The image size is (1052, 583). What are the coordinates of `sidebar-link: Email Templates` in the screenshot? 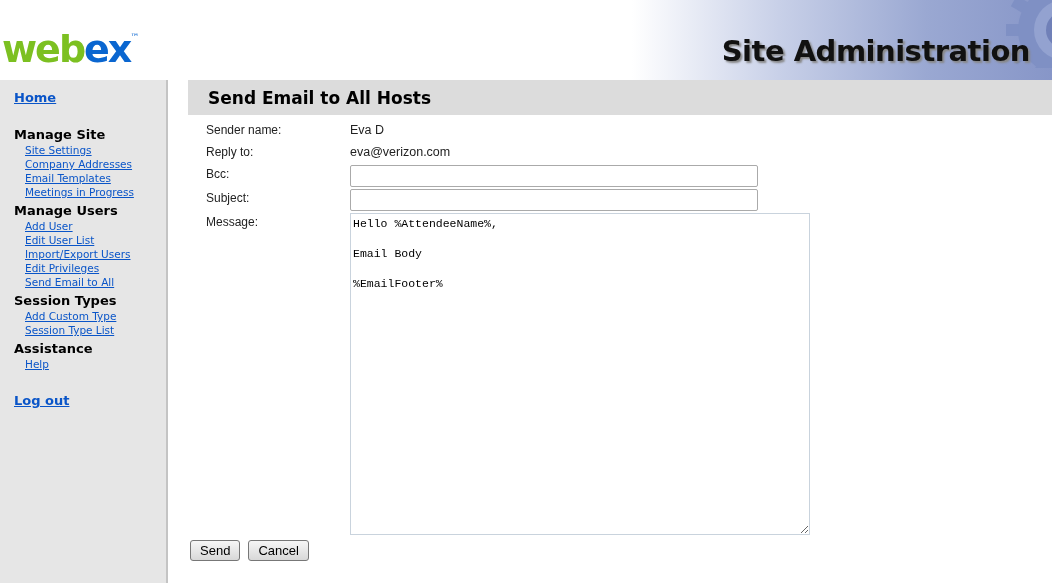 It's located at (68, 178).